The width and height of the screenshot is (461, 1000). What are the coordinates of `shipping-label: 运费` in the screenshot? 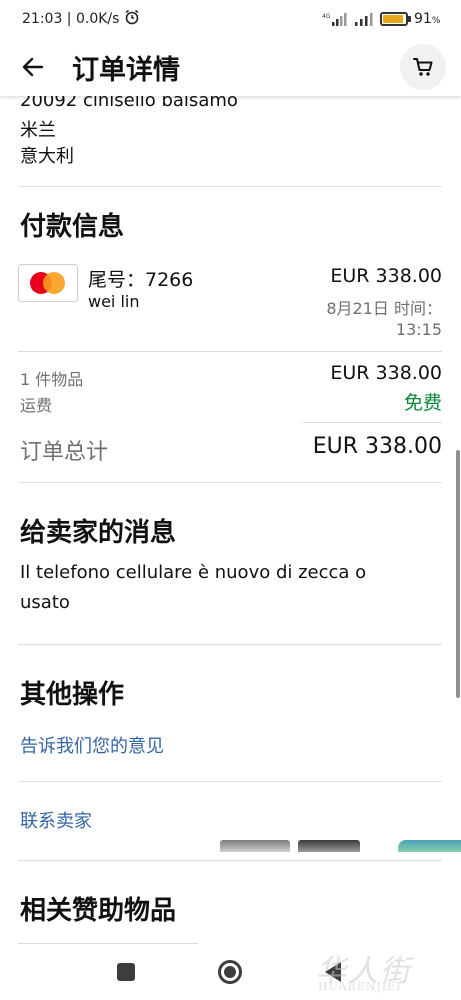 It's located at (36, 405).